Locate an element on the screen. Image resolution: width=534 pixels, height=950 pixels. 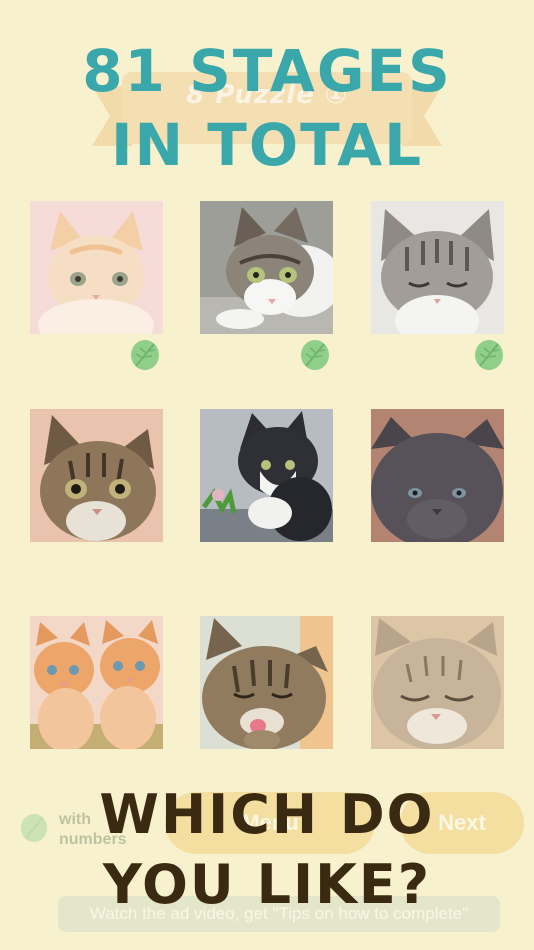
two-orange-kittens-image is located at coordinates (96, 682).